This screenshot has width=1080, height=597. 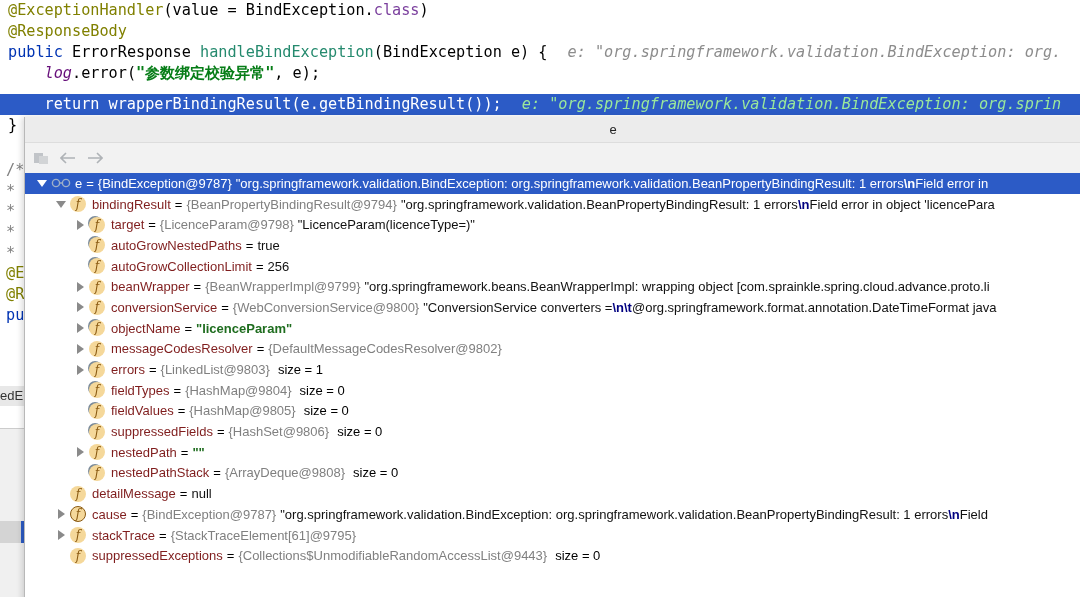 What do you see at coordinates (15, 314) in the screenshot?
I see `code-fragment: pu` at bounding box center [15, 314].